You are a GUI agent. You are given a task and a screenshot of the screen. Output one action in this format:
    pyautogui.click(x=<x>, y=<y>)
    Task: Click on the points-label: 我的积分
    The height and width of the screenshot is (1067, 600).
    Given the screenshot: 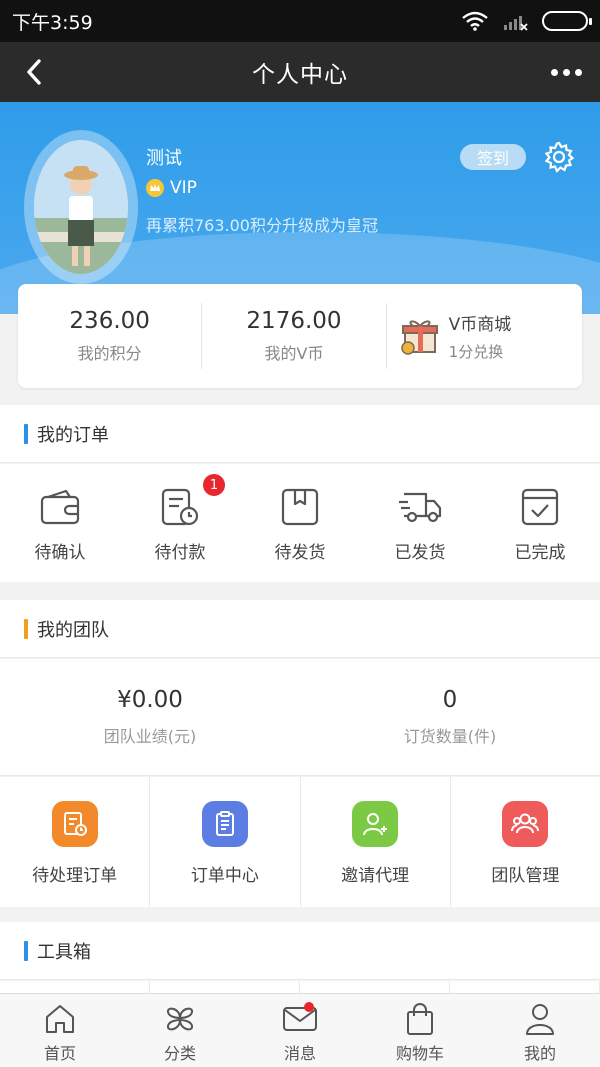 What is the action you would take?
    pyautogui.click(x=109, y=353)
    